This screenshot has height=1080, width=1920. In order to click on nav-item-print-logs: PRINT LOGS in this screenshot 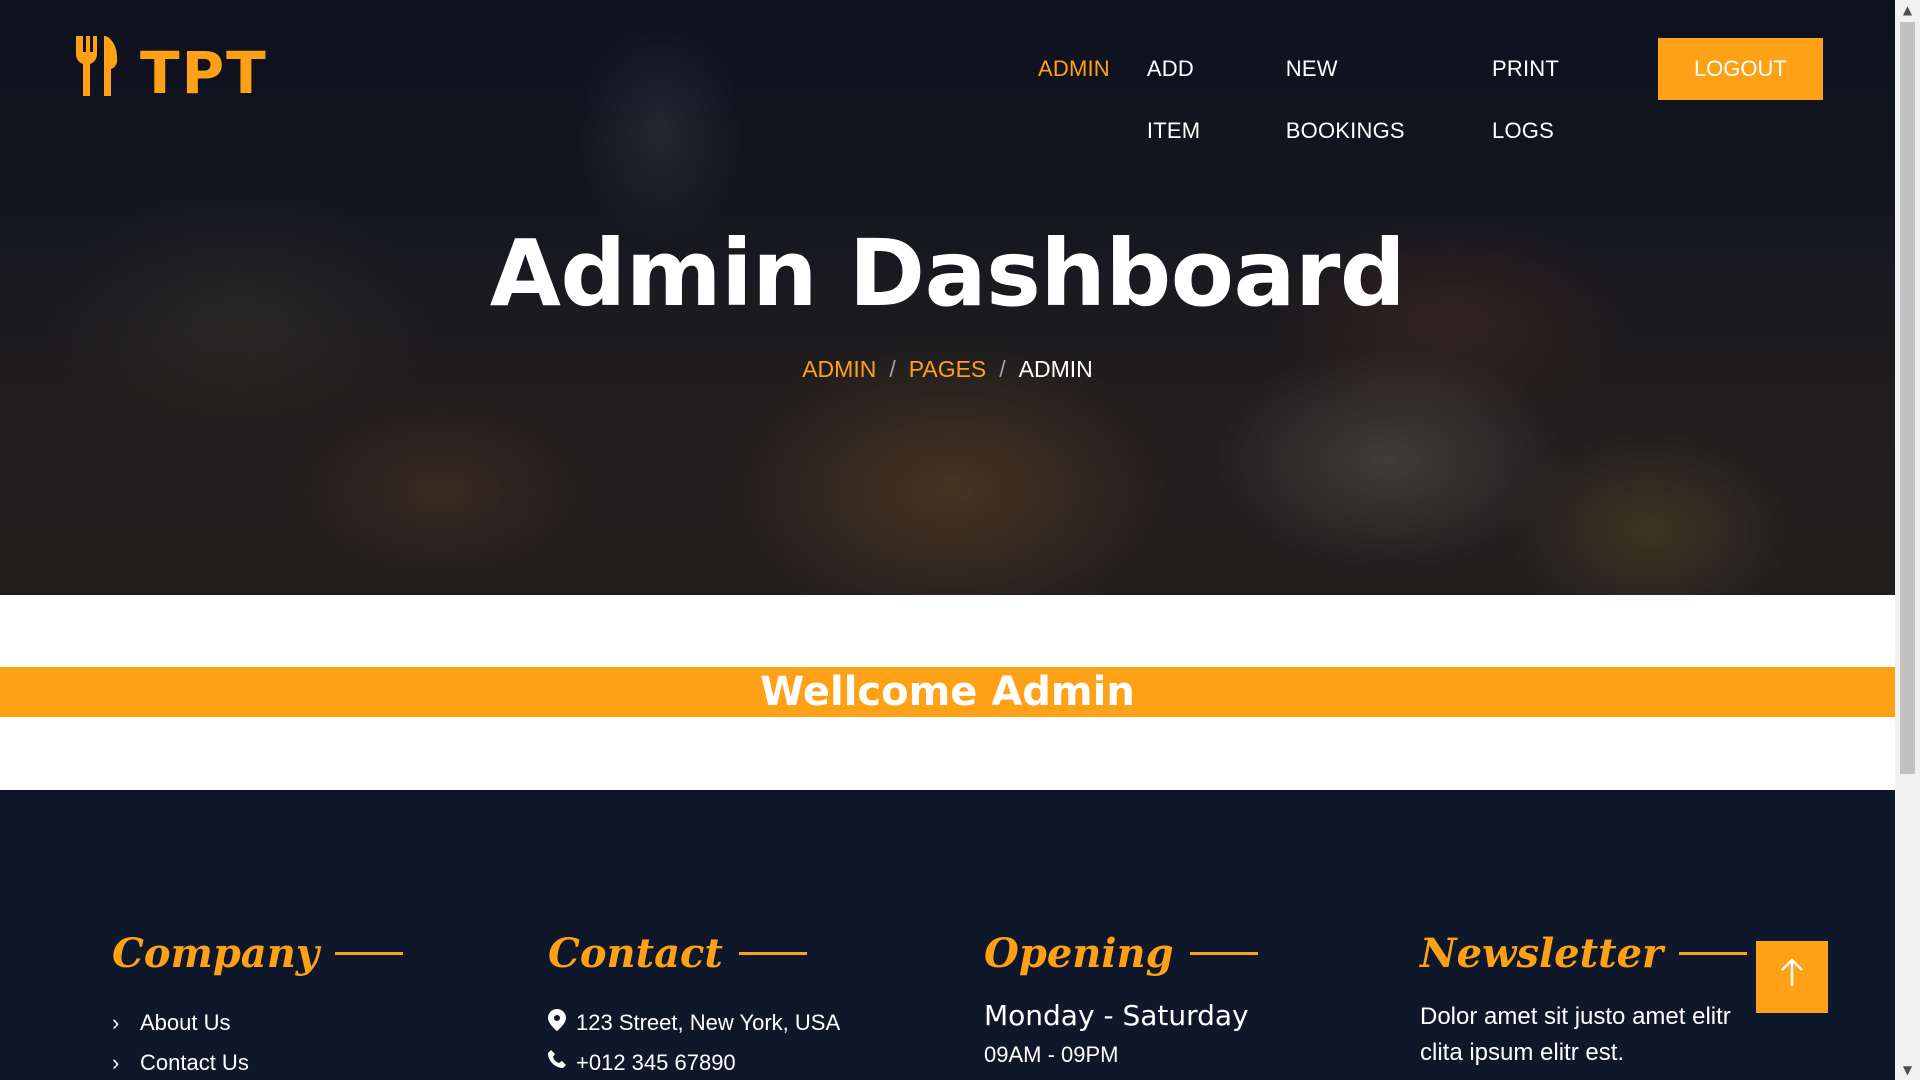, I will do `click(1556, 90)`.